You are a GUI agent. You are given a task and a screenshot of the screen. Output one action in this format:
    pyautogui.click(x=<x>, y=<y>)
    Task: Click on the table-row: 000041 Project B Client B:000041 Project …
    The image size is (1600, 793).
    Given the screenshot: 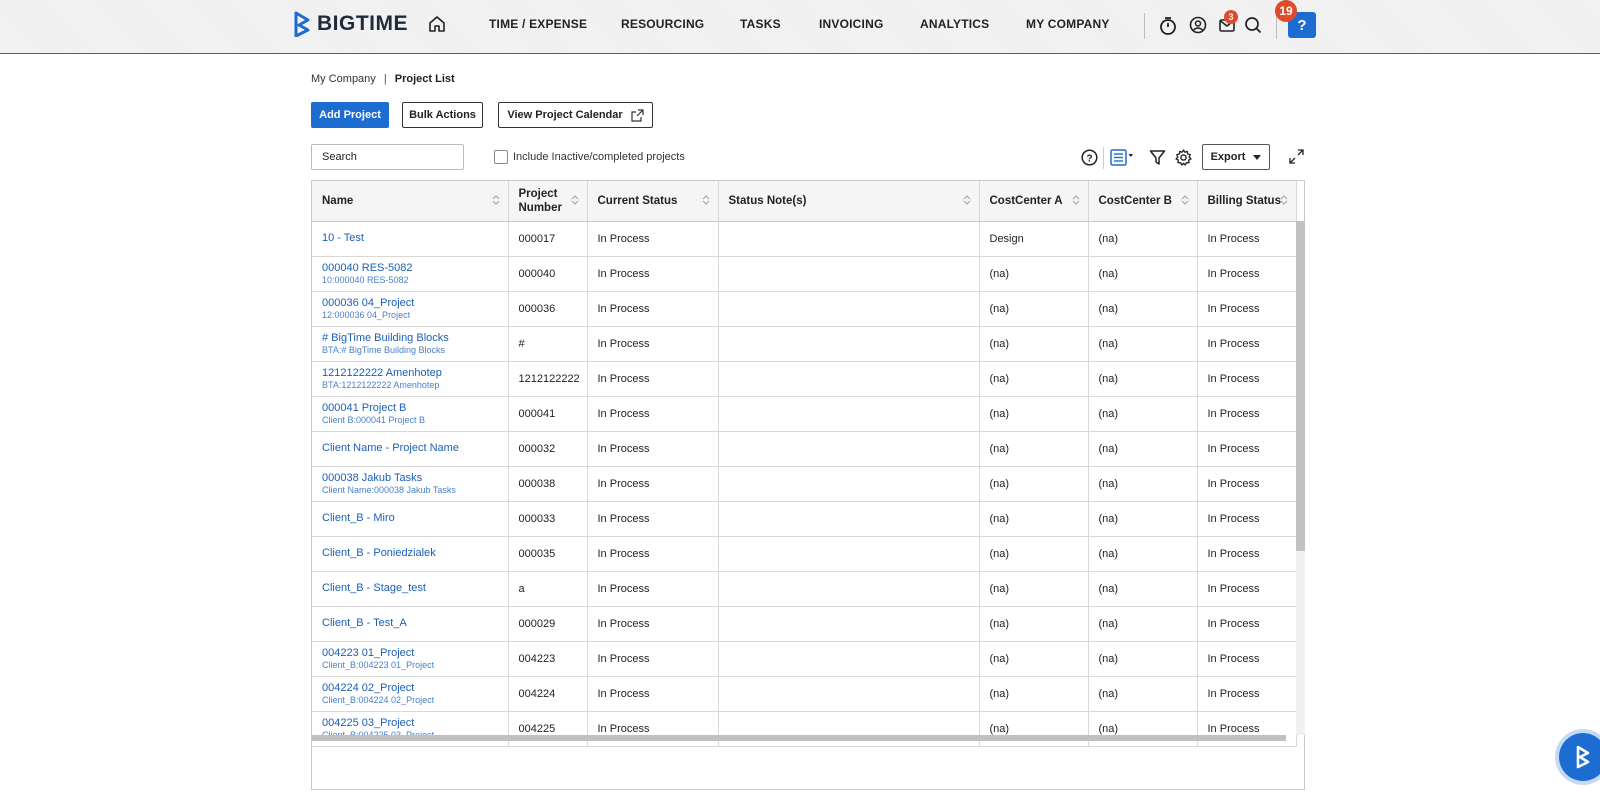 What is the action you would take?
    pyautogui.click(x=804, y=414)
    